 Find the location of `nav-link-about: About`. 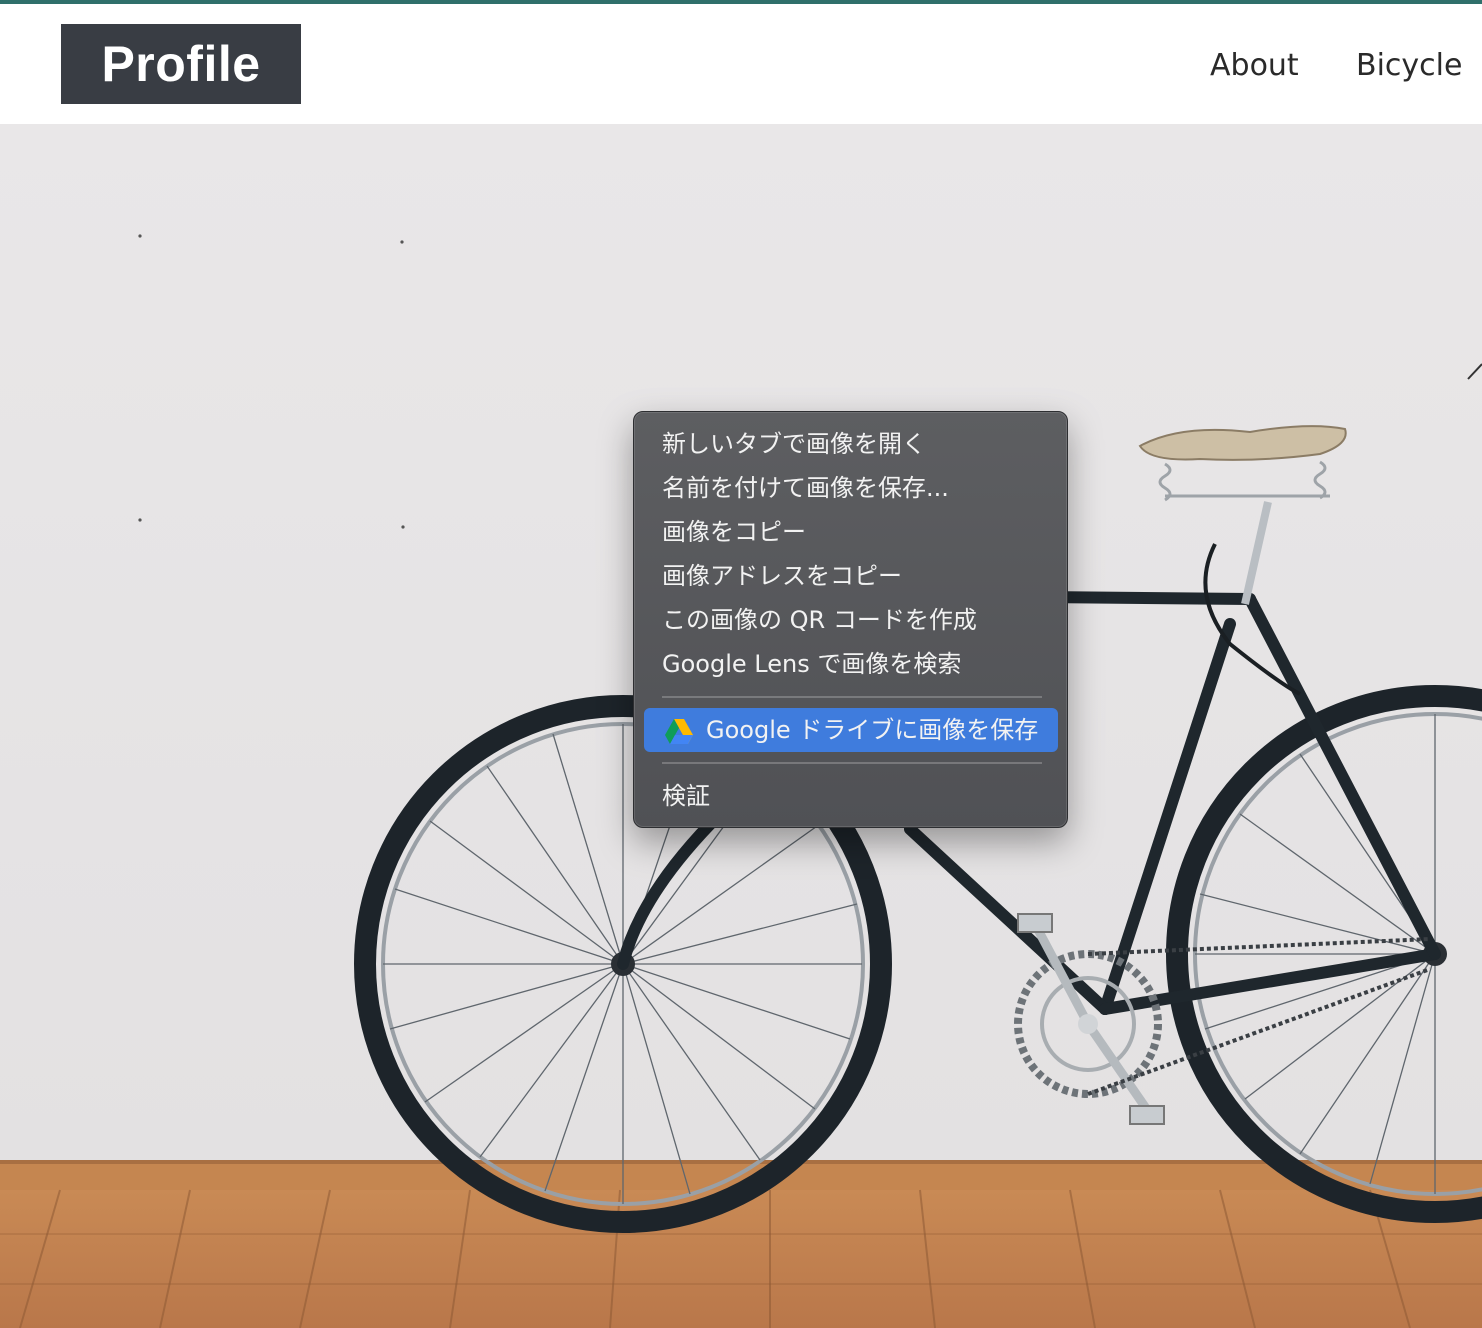

nav-link-about: About is located at coordinates (1254, 65).